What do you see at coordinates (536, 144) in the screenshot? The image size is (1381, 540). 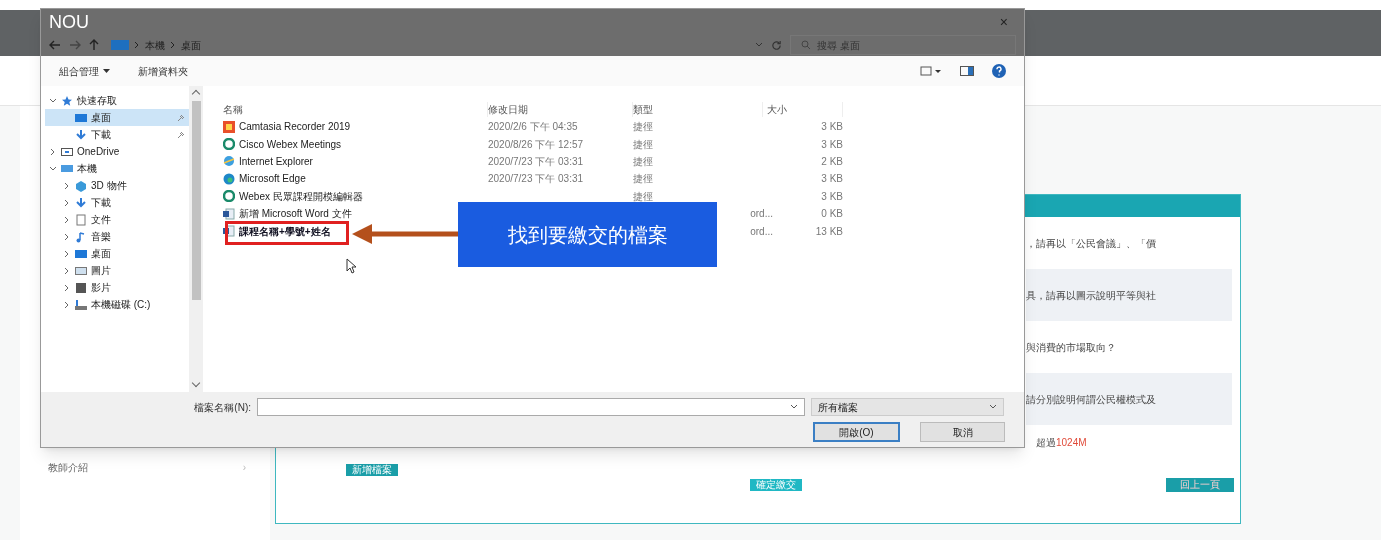 I see `file-date: 2020/8/26 下午 12:57` at bounding box center [536, 144].